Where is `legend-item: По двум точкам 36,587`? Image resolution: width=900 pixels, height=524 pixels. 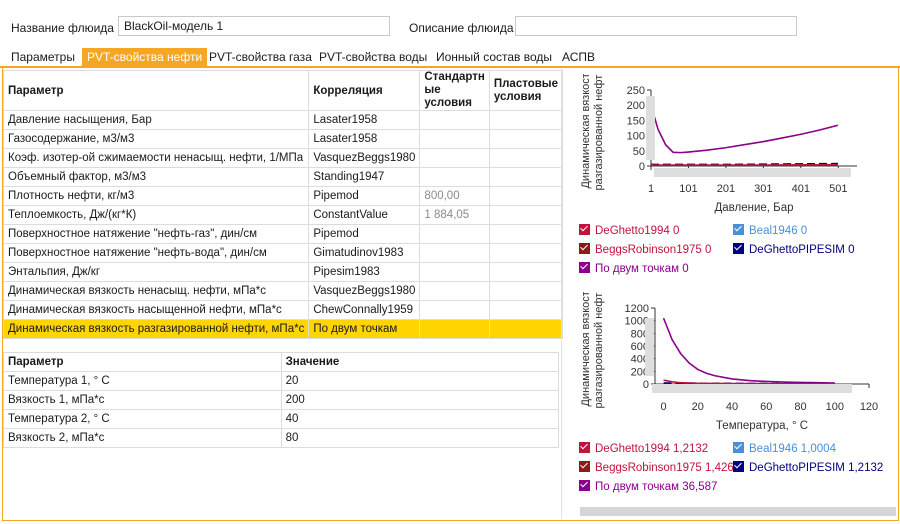
legend-item: По двум точкам 36,587 is located at coordinates (648, 486).